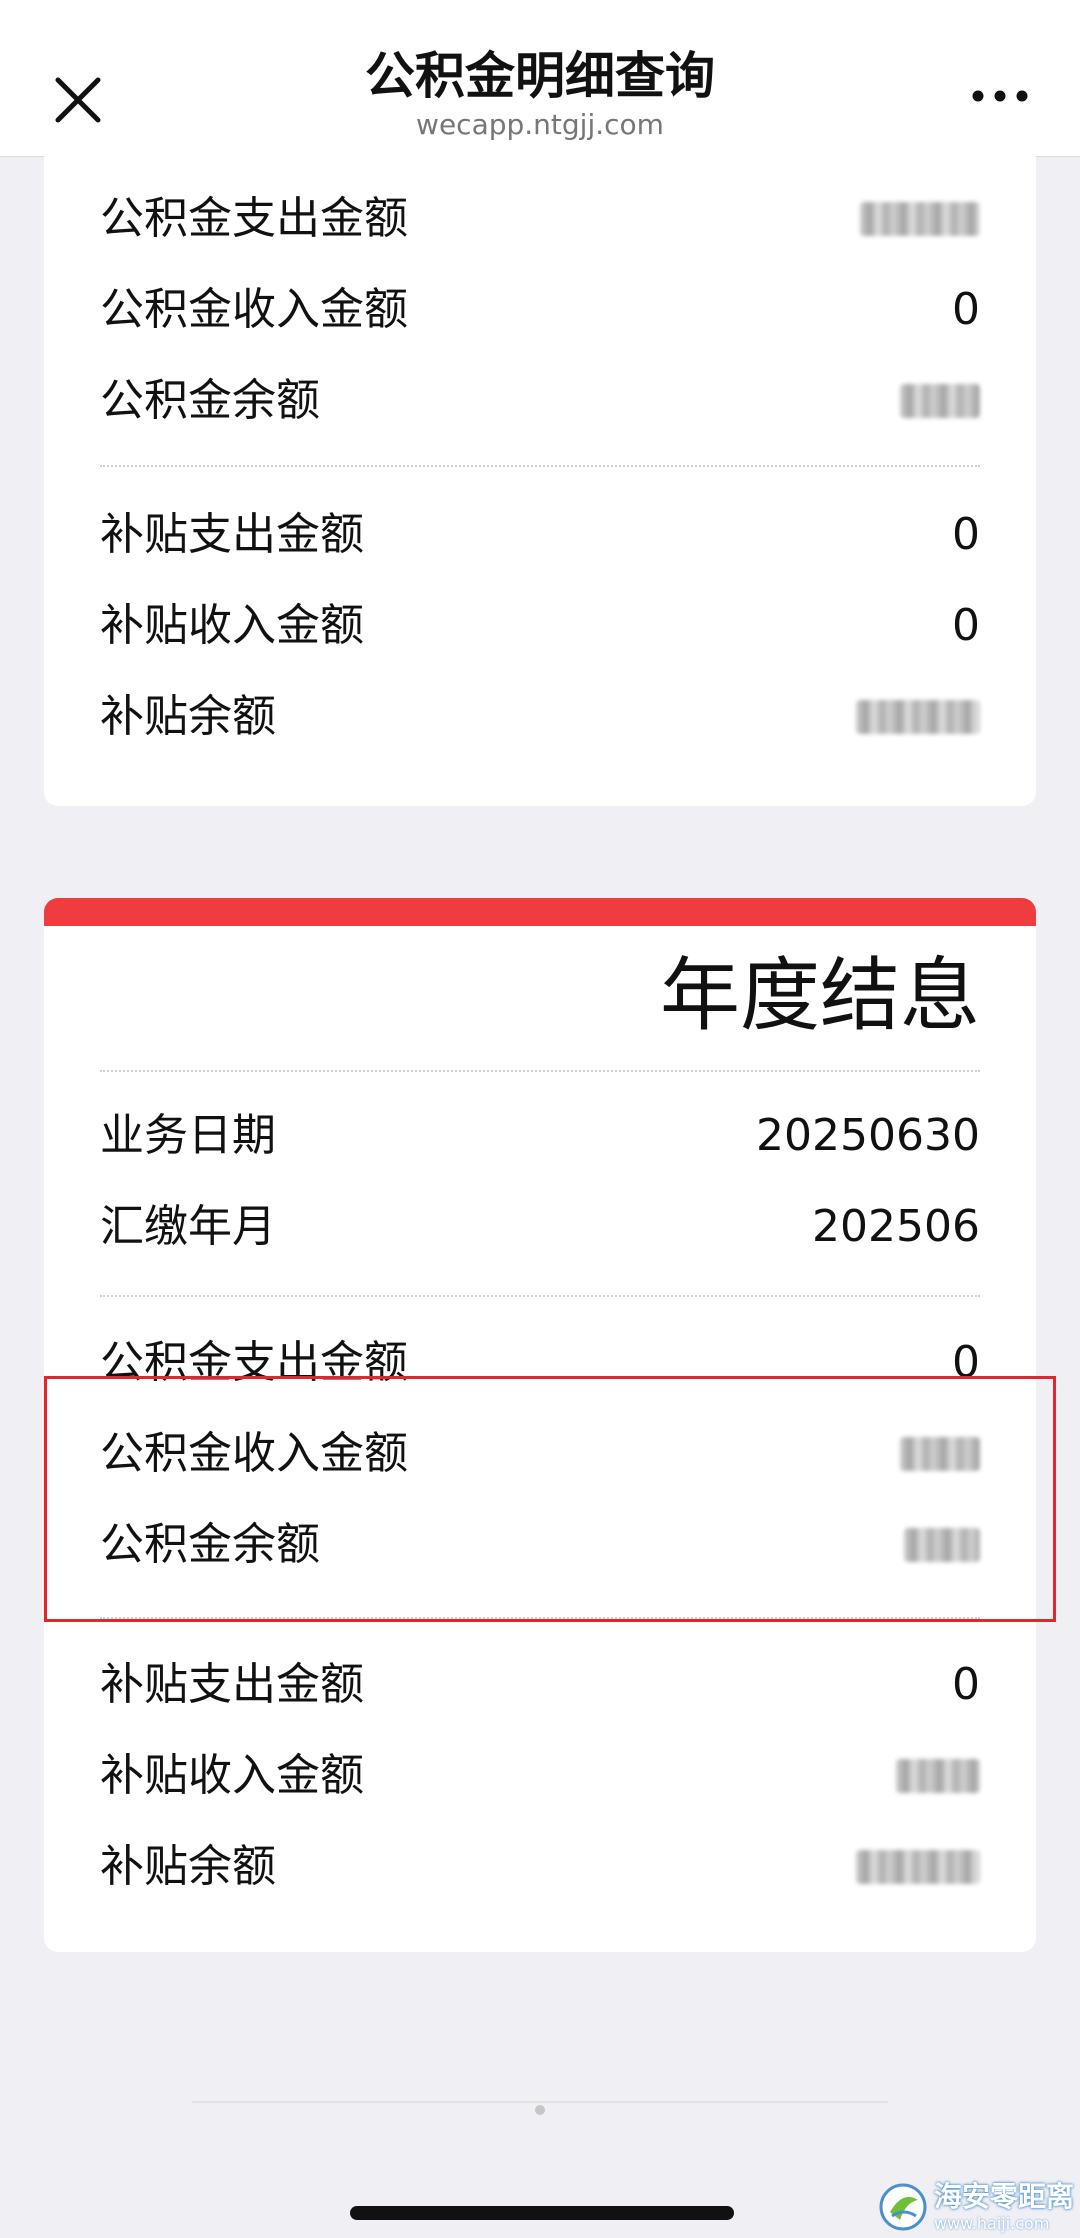  I want to click on pager-dot, so click(540, 2110).